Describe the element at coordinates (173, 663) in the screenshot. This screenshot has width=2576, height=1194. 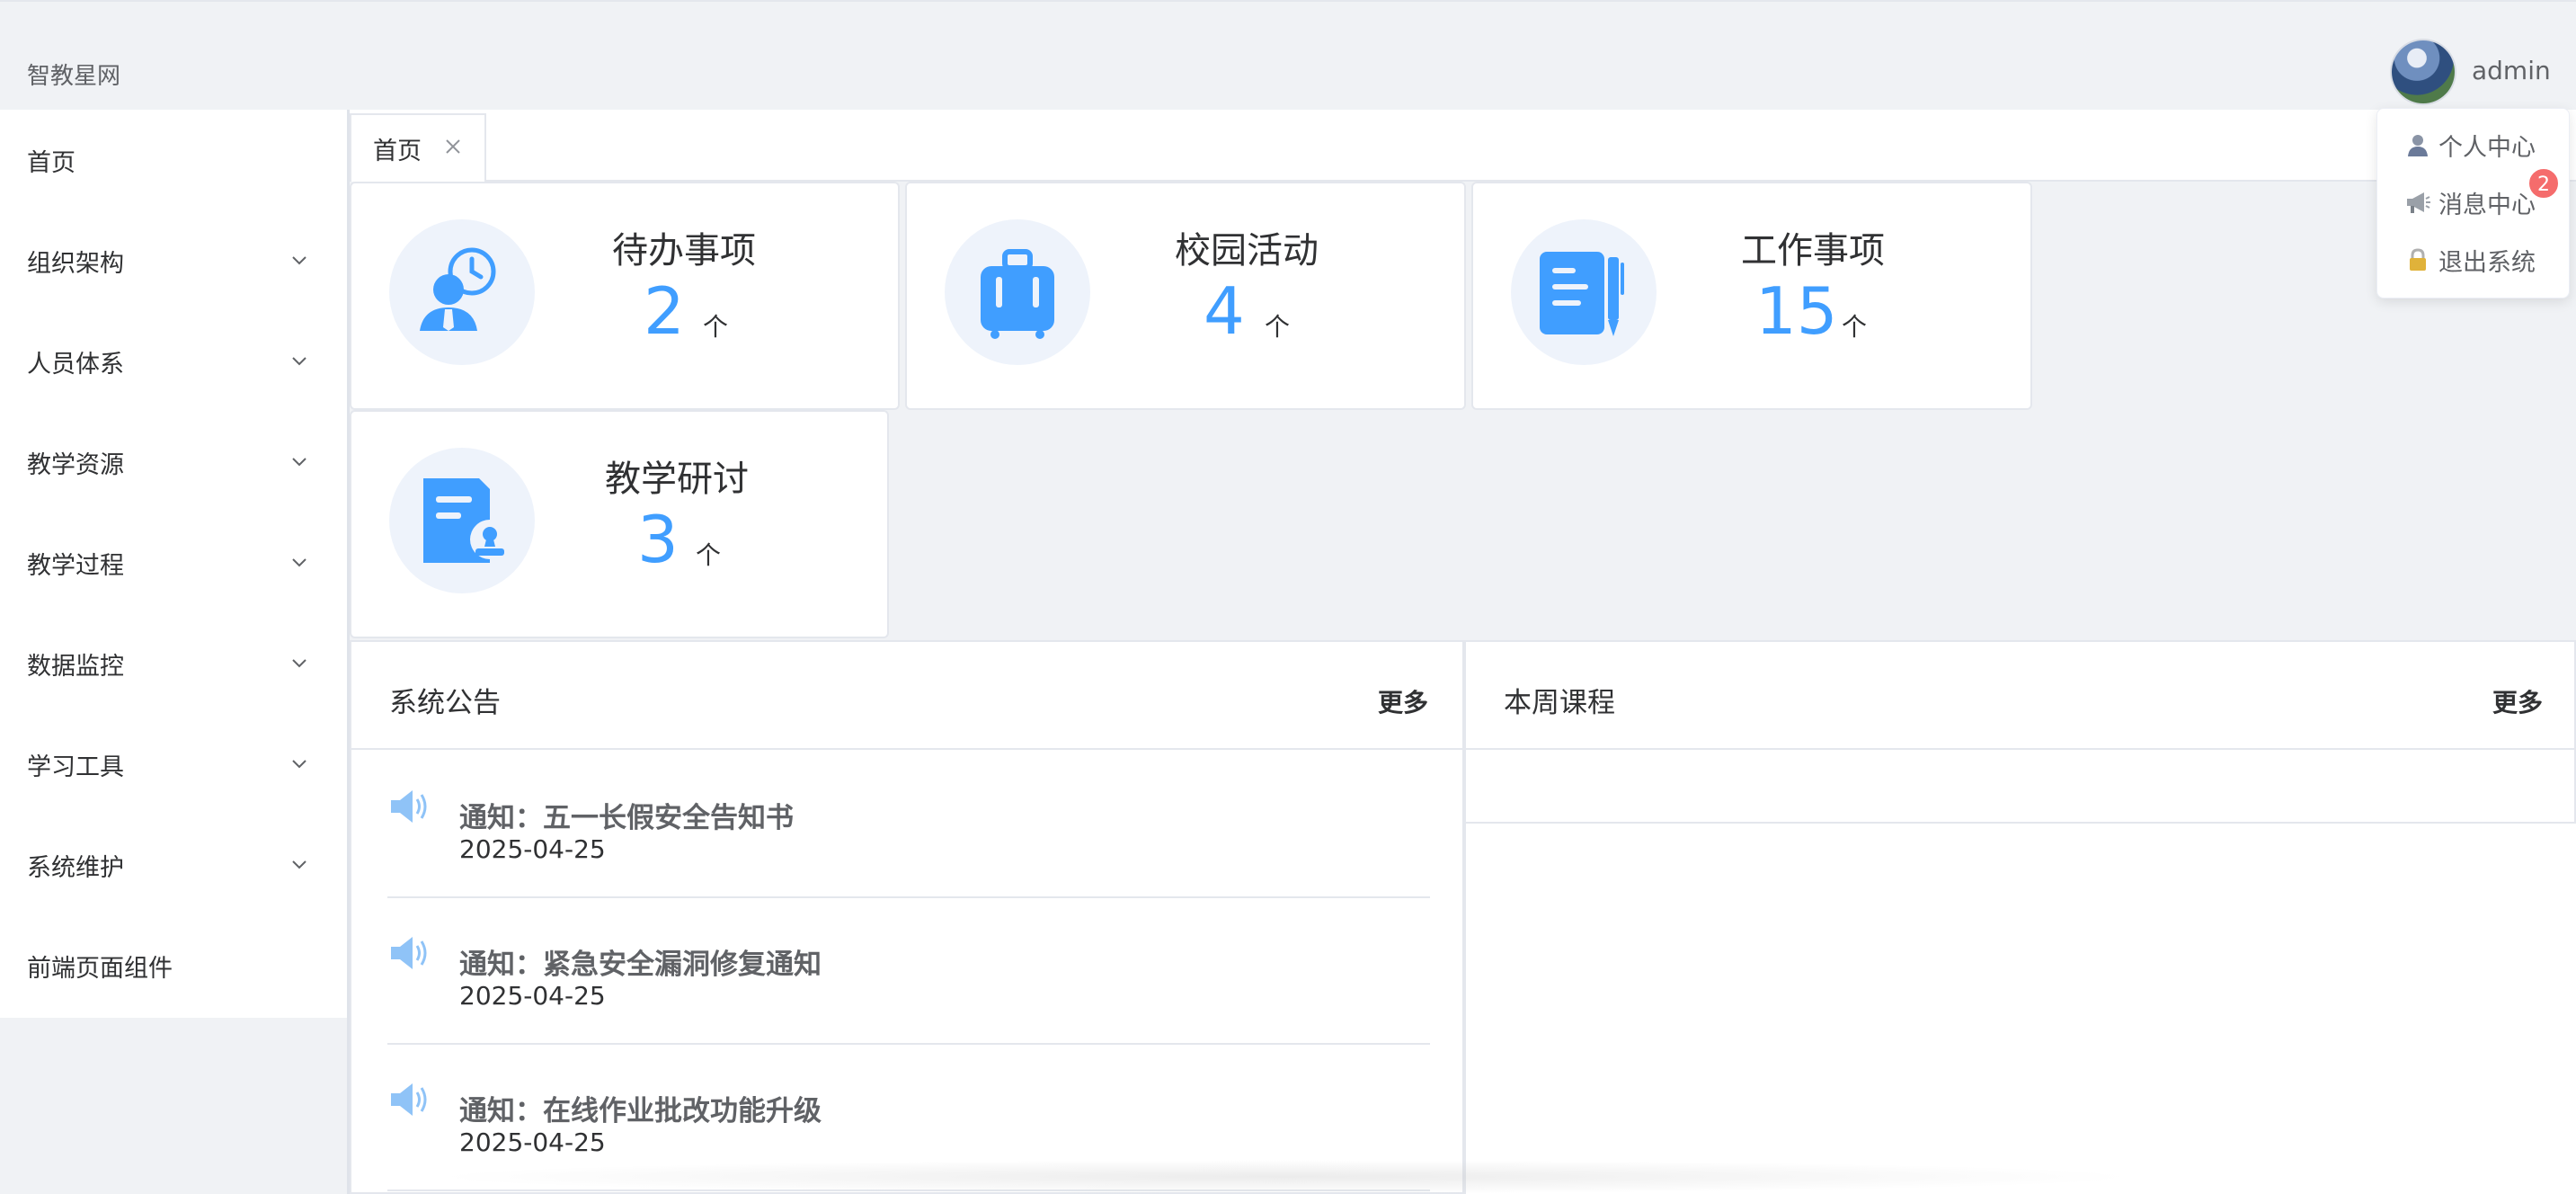
I see `sidebar-item-data-monitoring: 数据监控` at that location.